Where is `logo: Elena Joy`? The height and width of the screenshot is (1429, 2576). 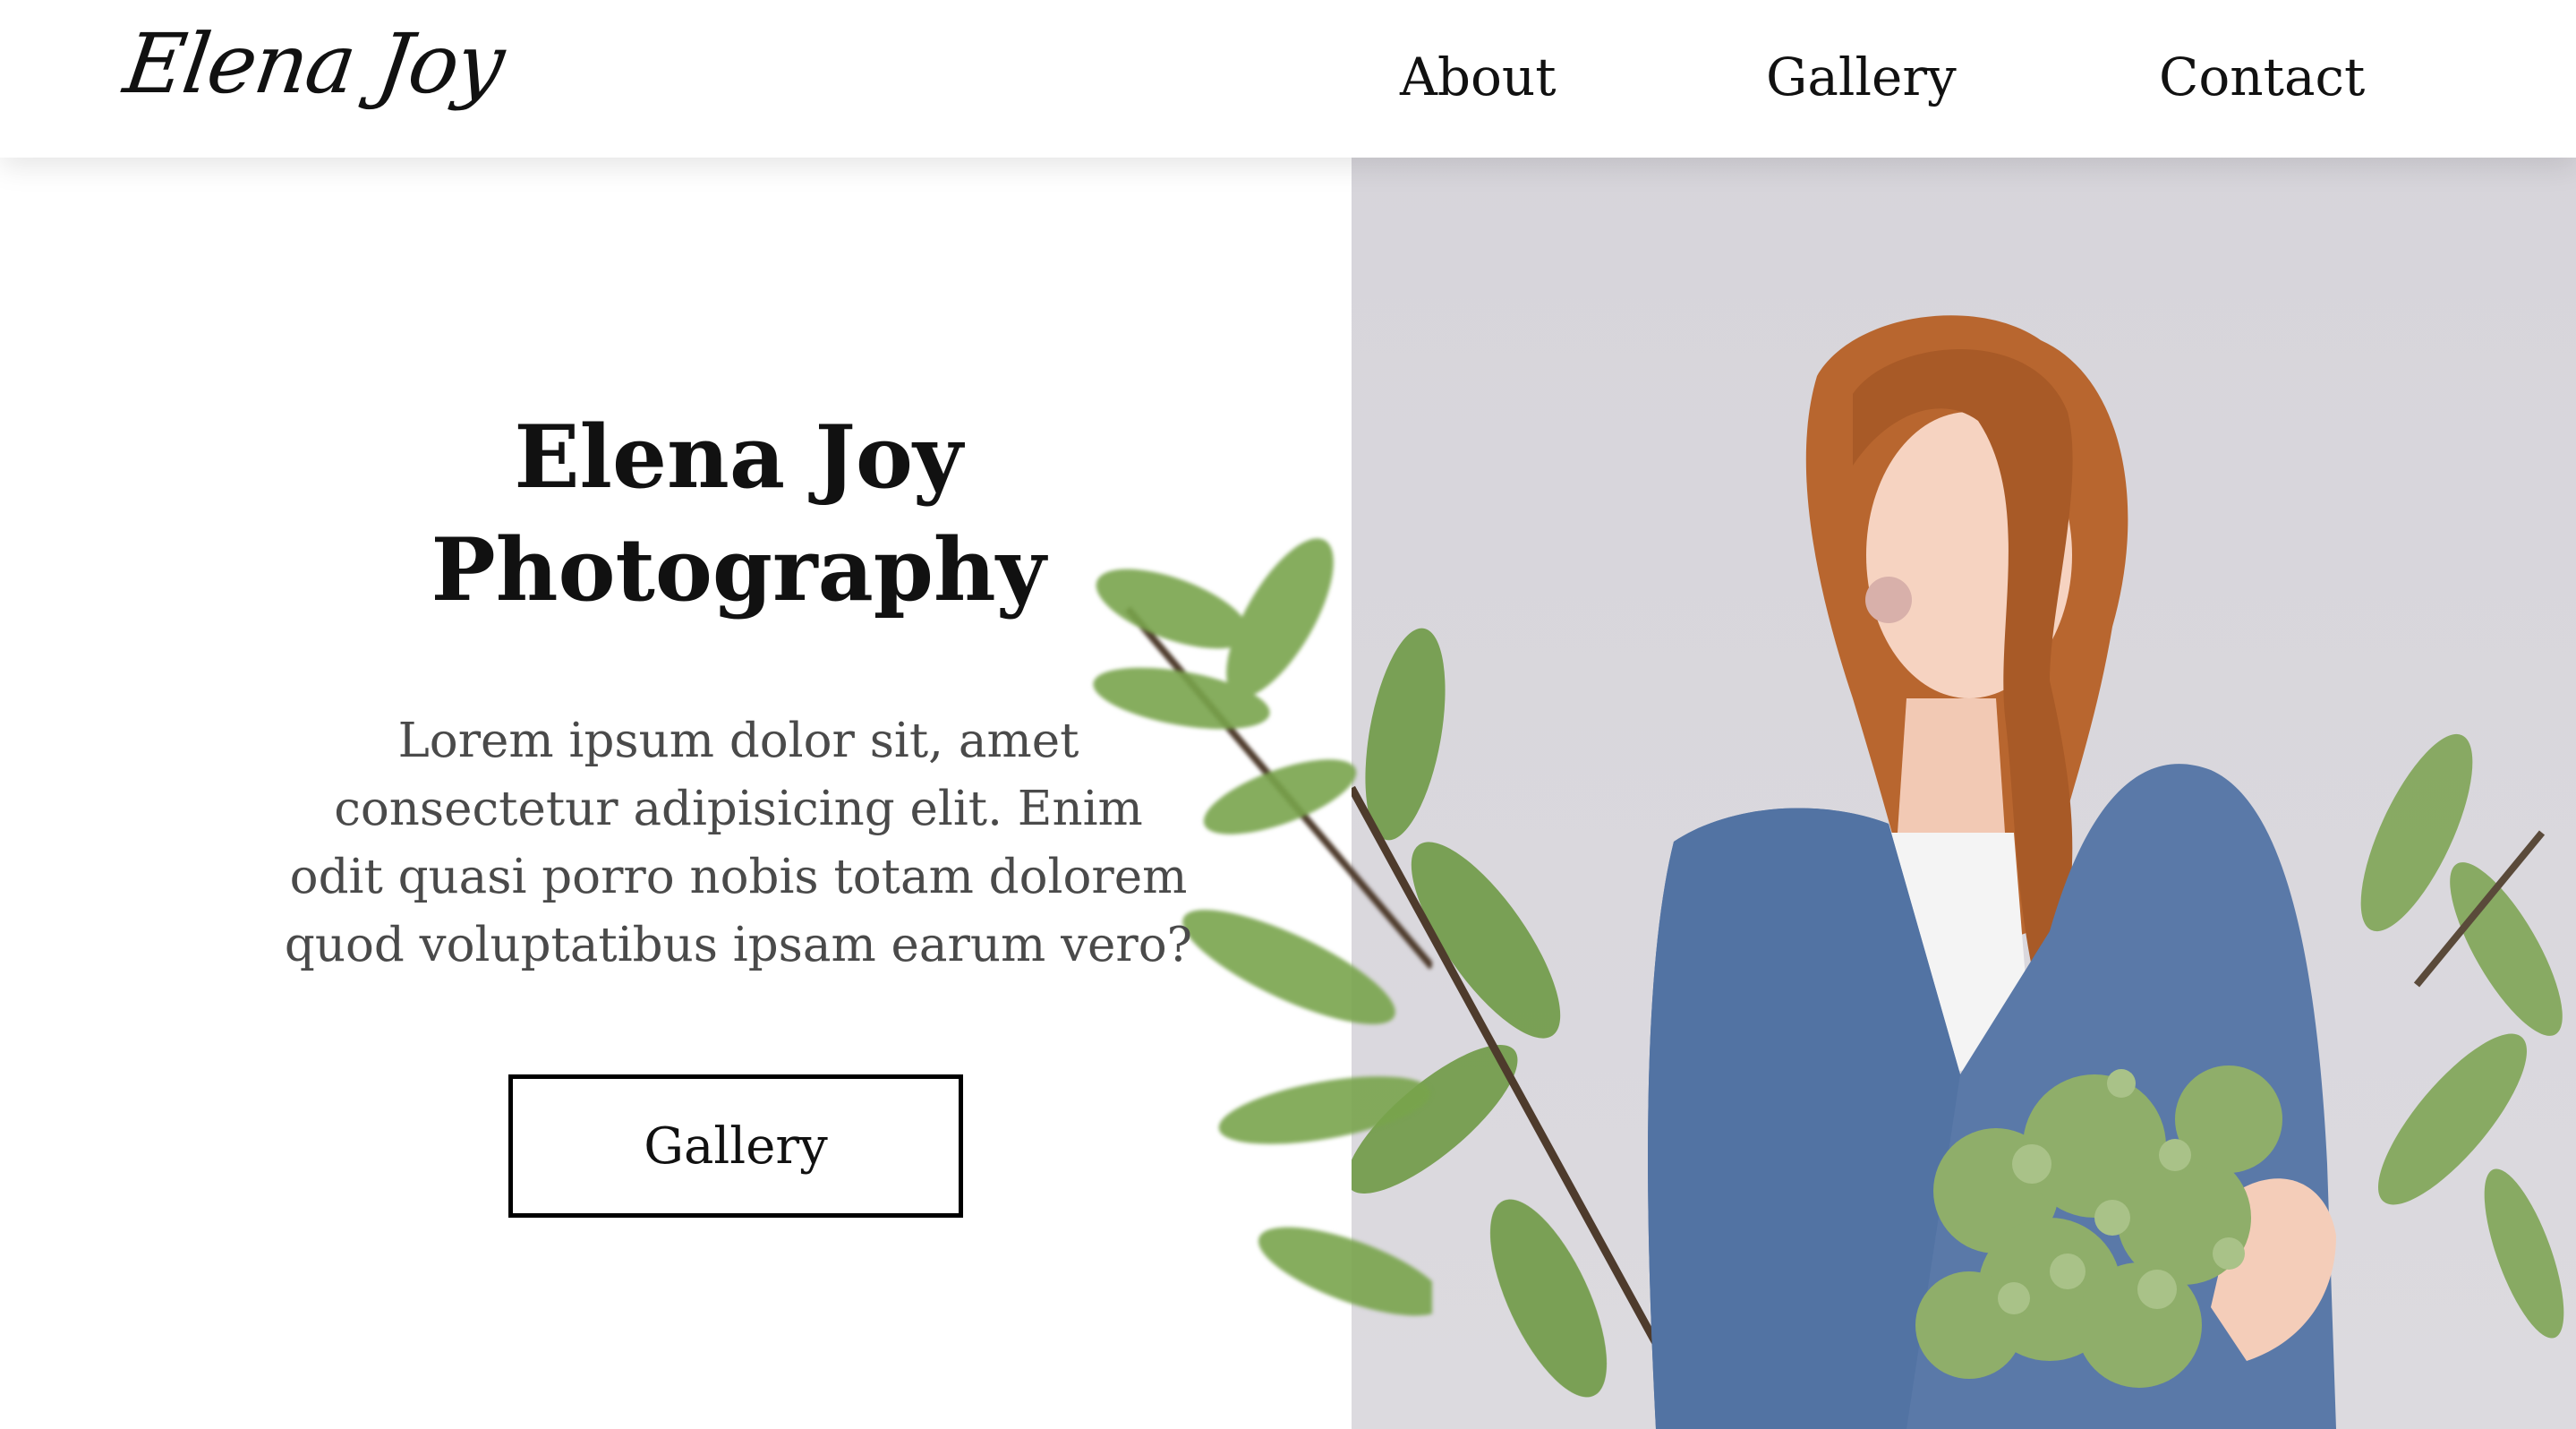 logo: Elena Joy is located at coordinates (313, 64).